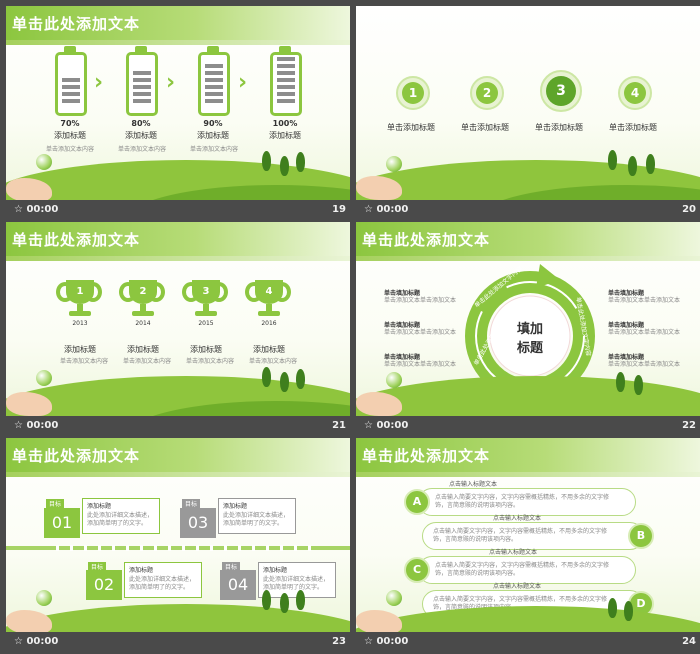  I want to click on slide-footer: ☆ 00:00 23, so click(178, 643).